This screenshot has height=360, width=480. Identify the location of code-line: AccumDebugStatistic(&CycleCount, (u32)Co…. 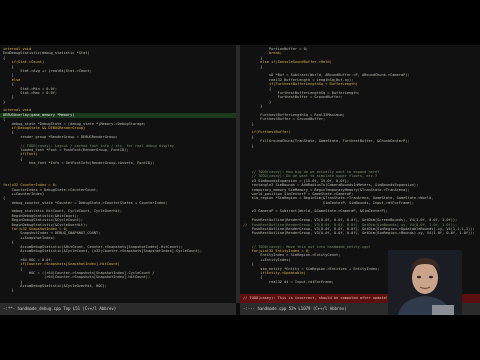
(103, 250).